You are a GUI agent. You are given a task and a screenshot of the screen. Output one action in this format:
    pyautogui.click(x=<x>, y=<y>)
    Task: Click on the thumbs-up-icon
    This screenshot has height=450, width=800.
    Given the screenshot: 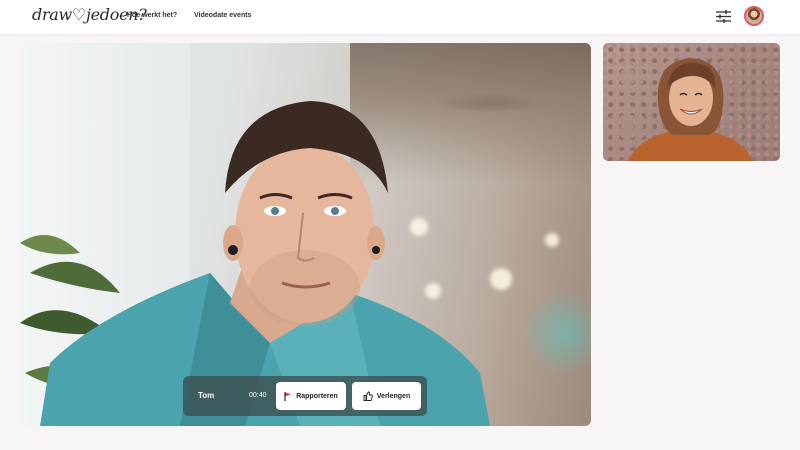 What is the action you would take?
    pyautogui.click(x=368, y=396)
    